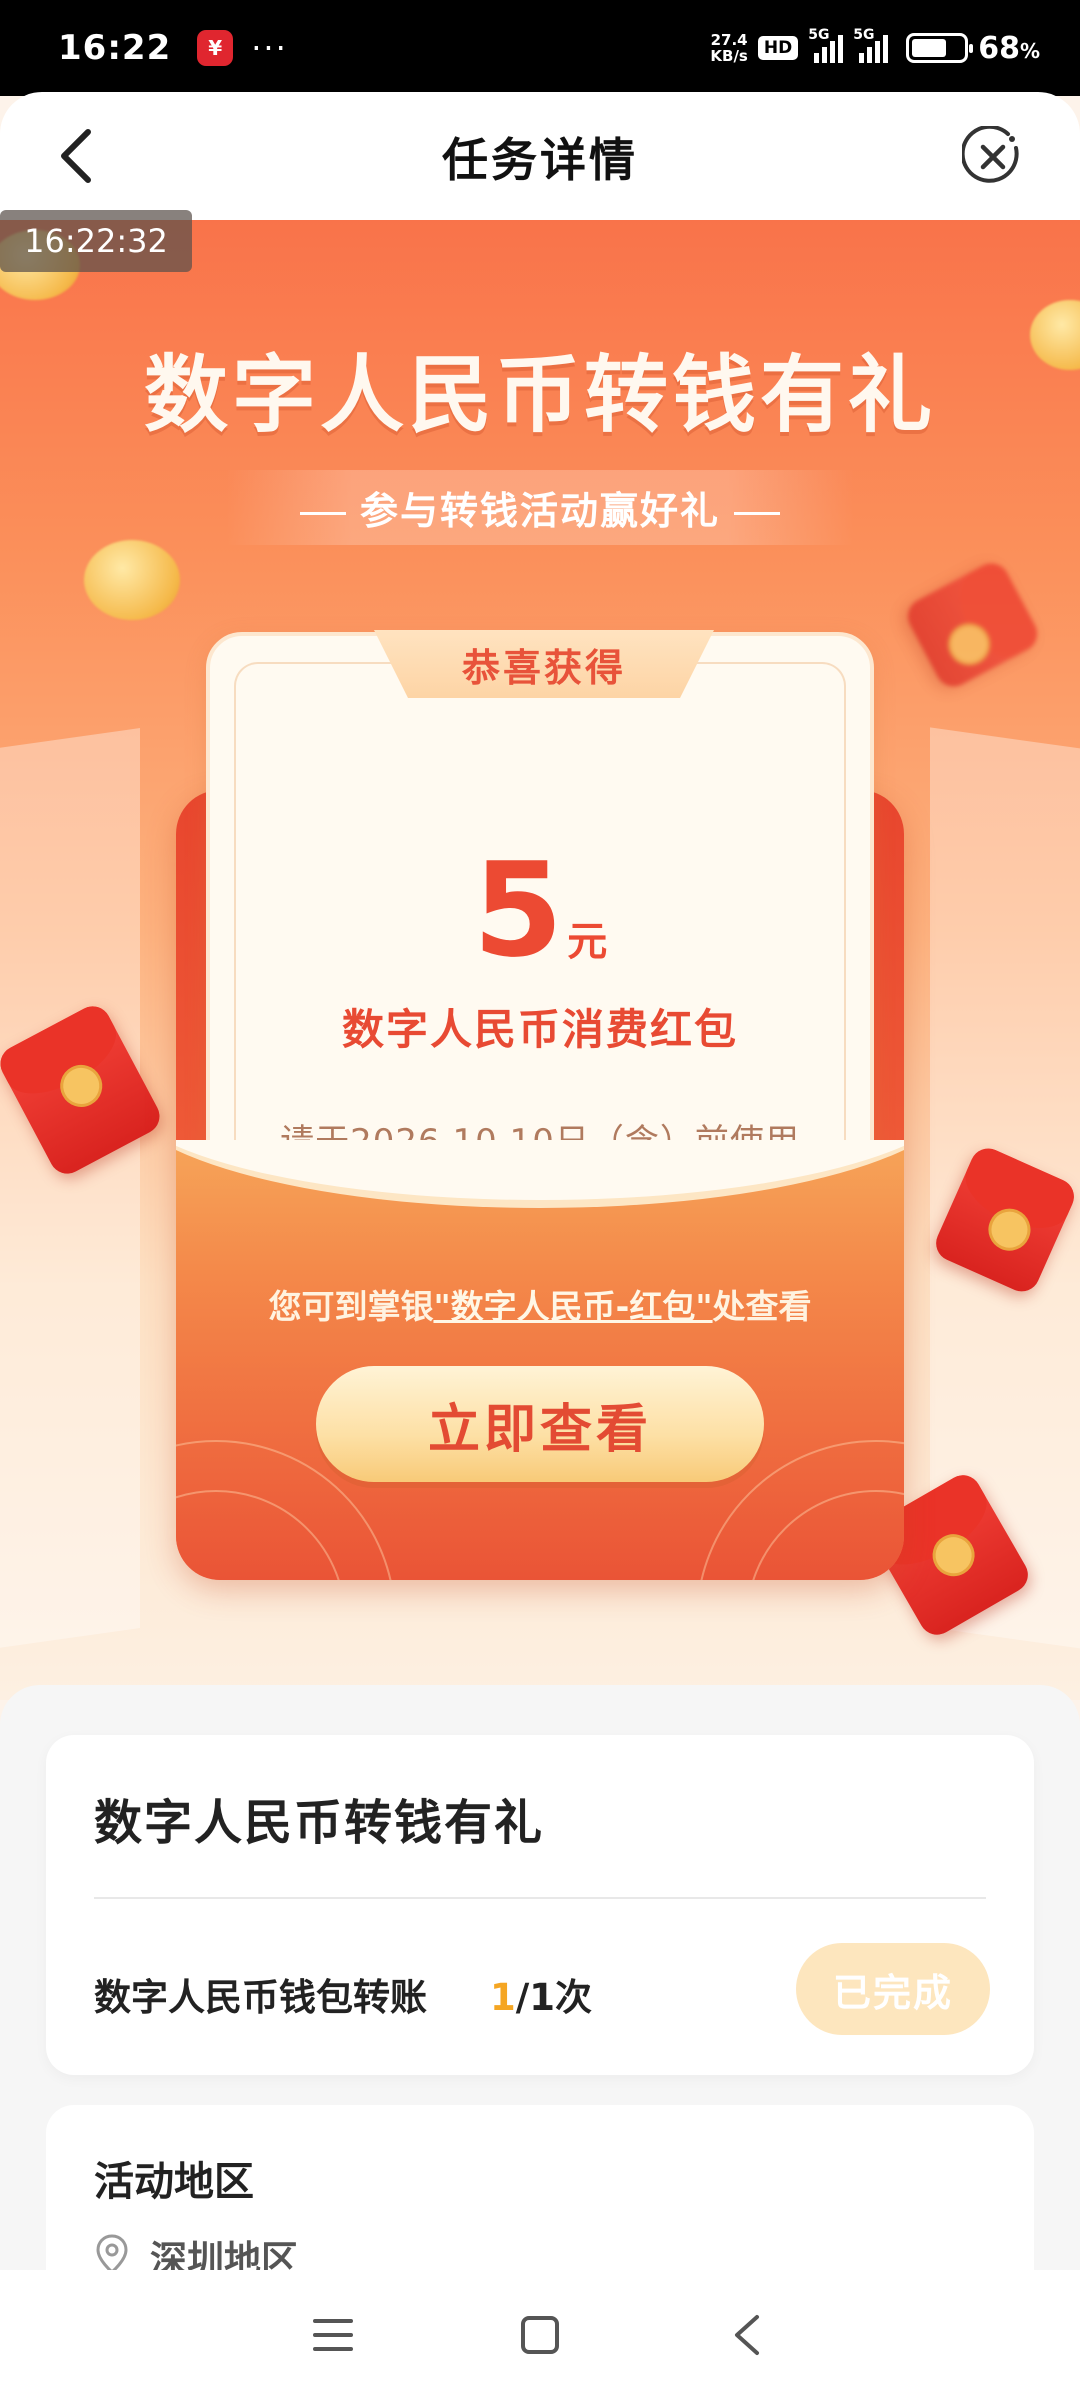  I want to click on sim1-network-label: 5G, so click(819, 35).